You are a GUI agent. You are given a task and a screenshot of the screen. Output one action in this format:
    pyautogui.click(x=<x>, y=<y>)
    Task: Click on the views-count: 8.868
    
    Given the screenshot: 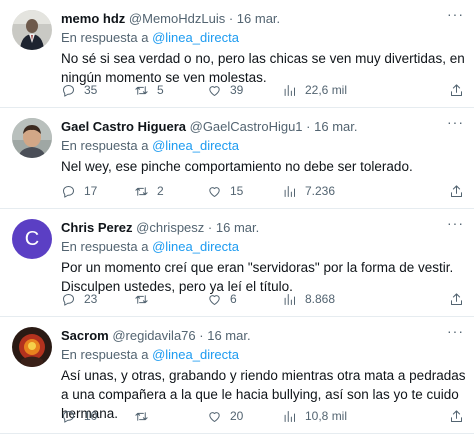 What is the action you would take?
    pyautogui.click(x=320, y=299)
    